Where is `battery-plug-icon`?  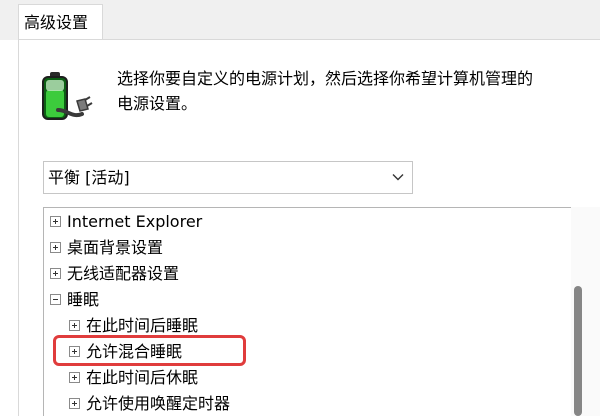
battery-plug-icon is located at coordinates (67, 96).